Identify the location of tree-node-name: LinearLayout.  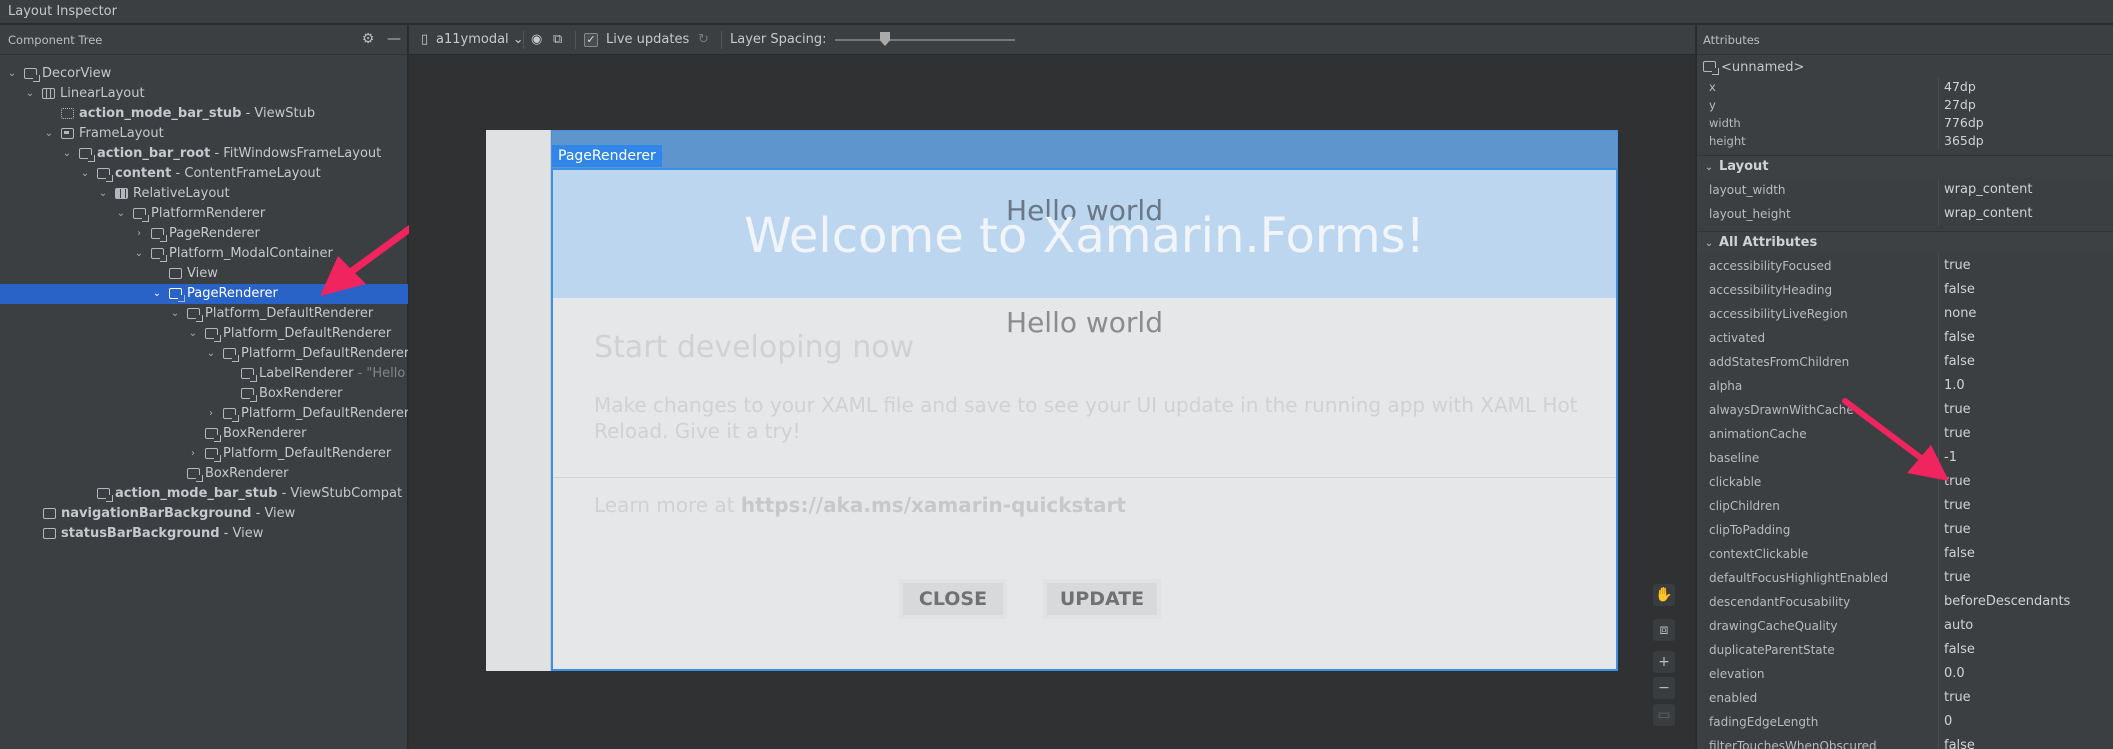
(102, 93).